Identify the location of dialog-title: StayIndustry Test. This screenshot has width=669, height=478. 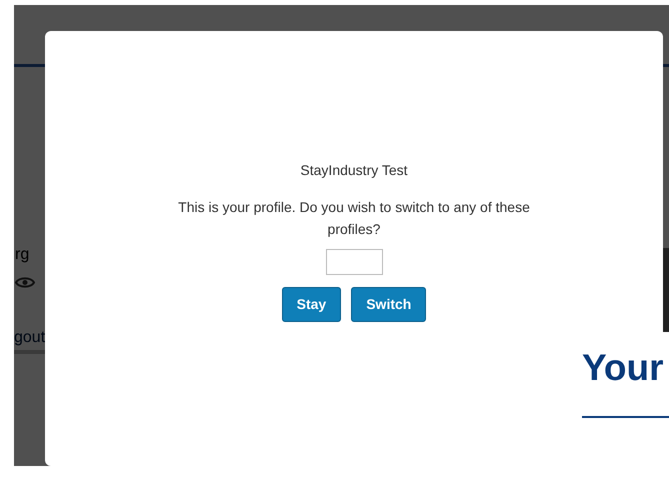
(354, 170).